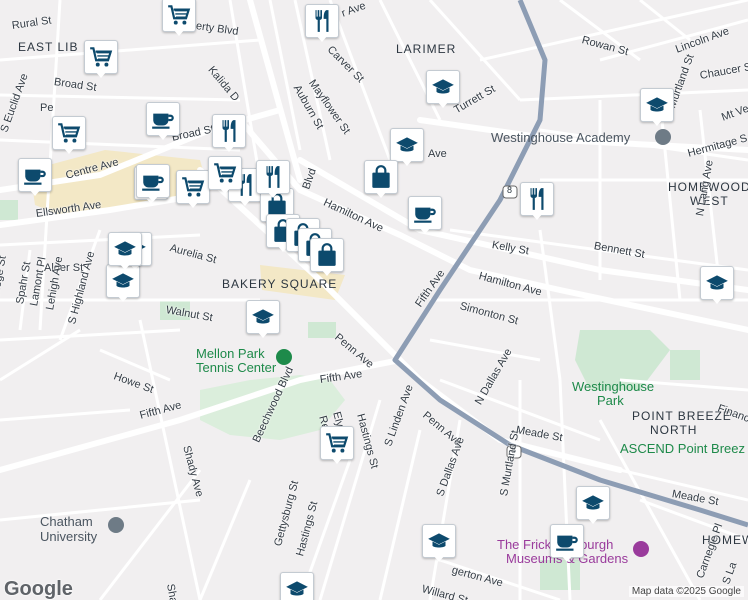  Describe the element at coordinates (674, 430) in the screenshot. I see `neighborhood-label: NORTH` at that location.